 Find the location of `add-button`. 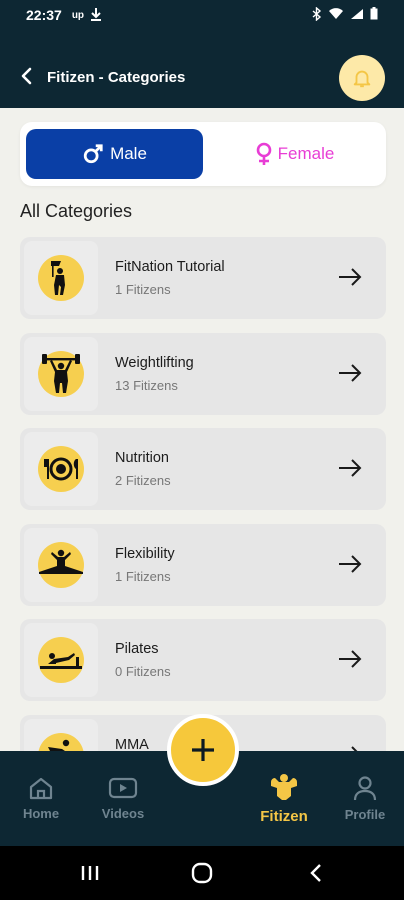

add-button is located at coordinates (203, 750).